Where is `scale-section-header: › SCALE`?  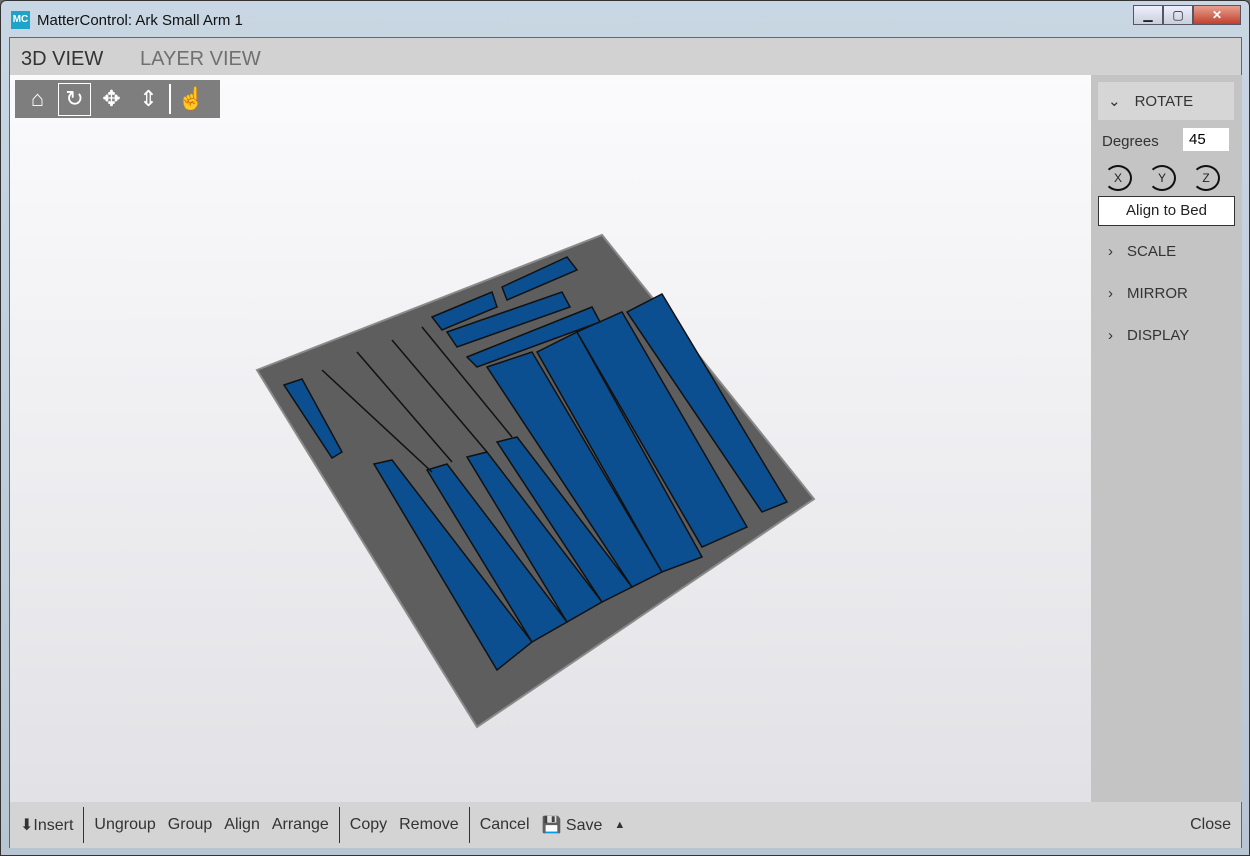
scale-section-header: › SCALE is located at coordinates (1166, 251).